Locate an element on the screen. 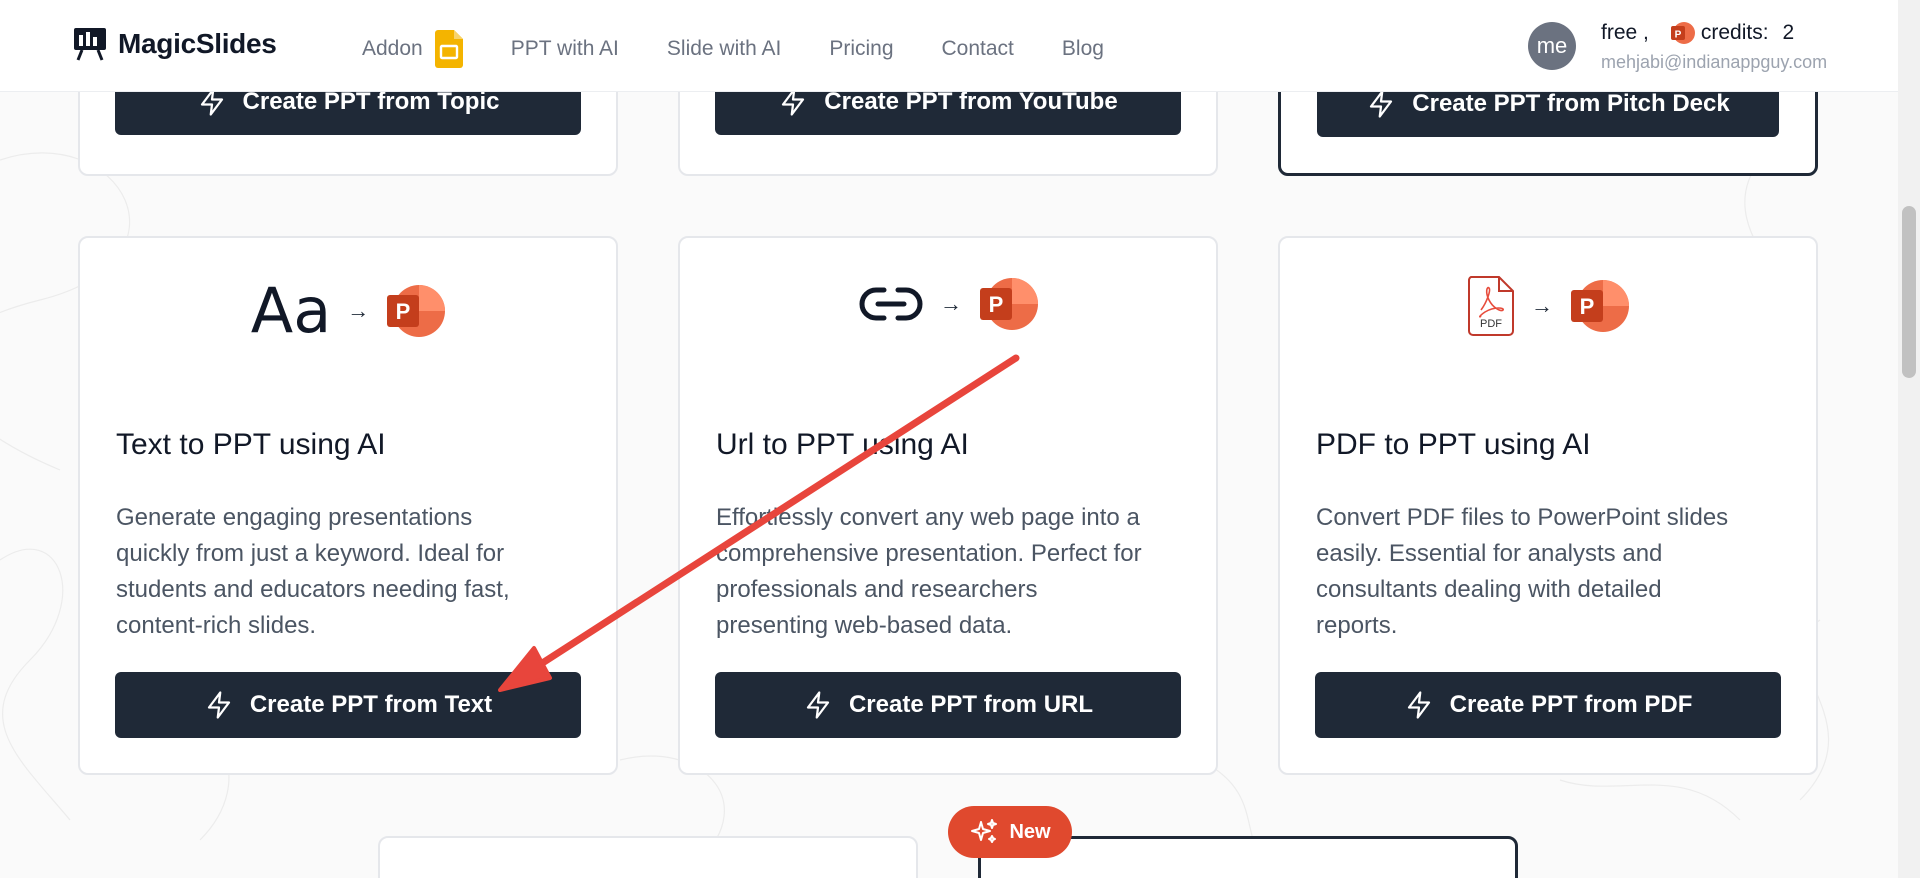 This screenshot has height=878, width=1920. user-email: mehjabi@indianappguy.com is located at coordinates (1714, 62).